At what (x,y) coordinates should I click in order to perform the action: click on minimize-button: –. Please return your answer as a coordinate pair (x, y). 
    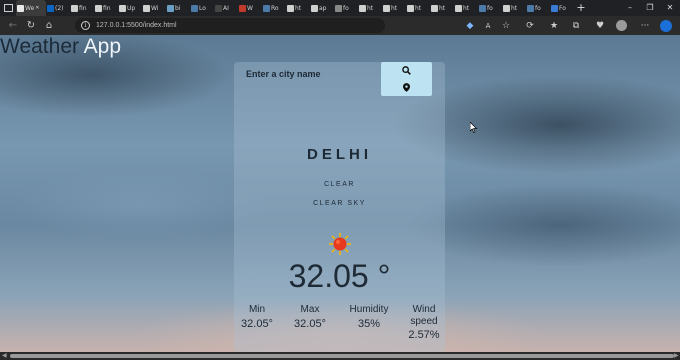
    Looking at the image, I should click on (630, 8).